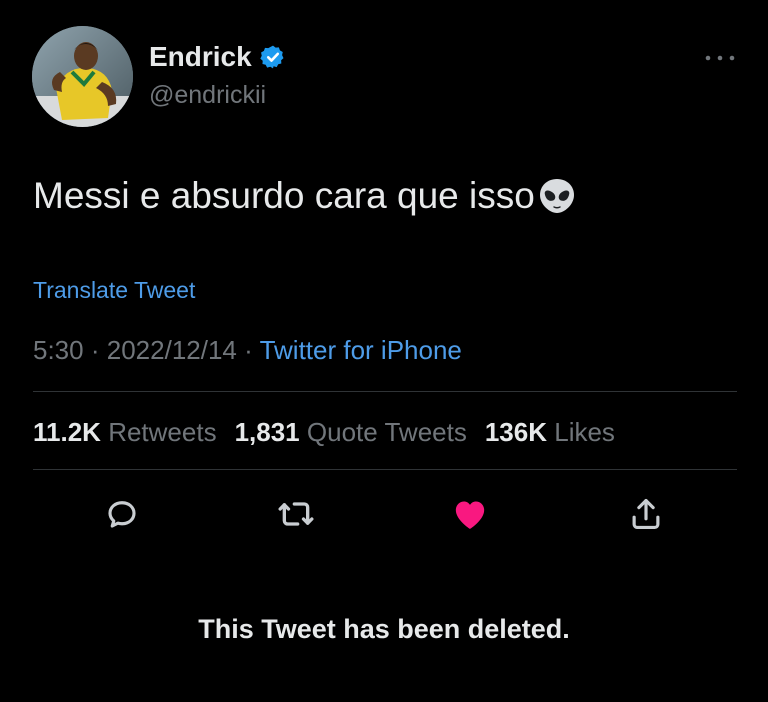 This screenshot has height=702, width=768. I want to click on retweets-stat: 11.2K Retweets, so click(125, 432).